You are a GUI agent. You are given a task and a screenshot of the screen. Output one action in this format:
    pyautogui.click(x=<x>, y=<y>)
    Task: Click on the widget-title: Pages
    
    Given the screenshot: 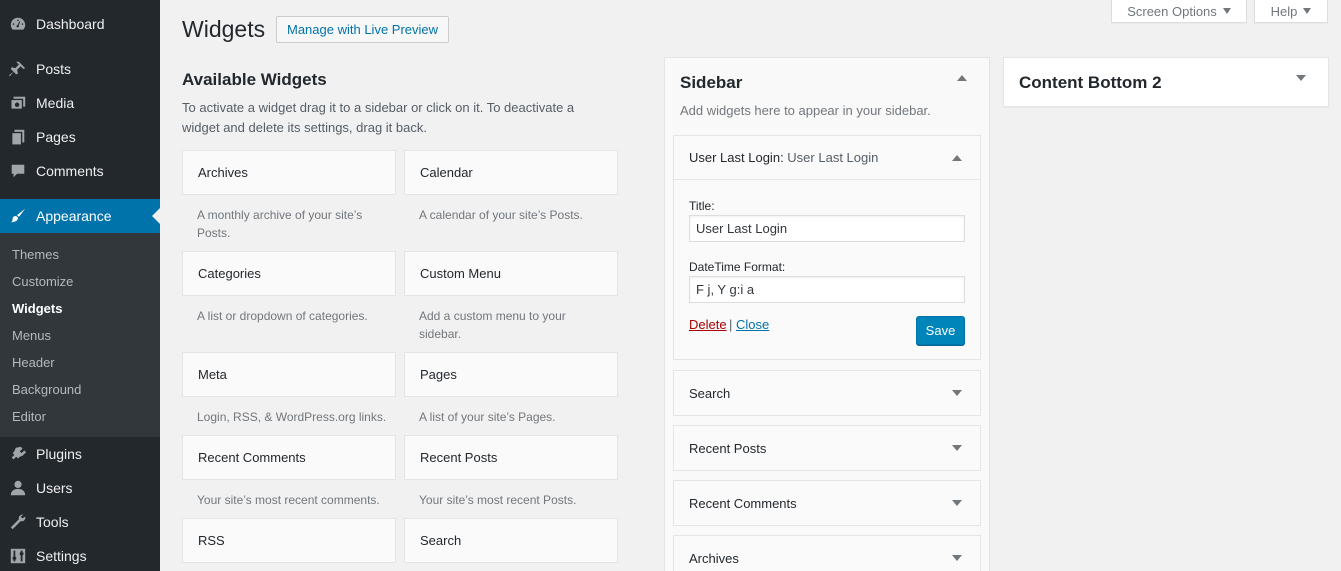 What is the action you would take?
    pyautogui.click(x=438, y=374)
    